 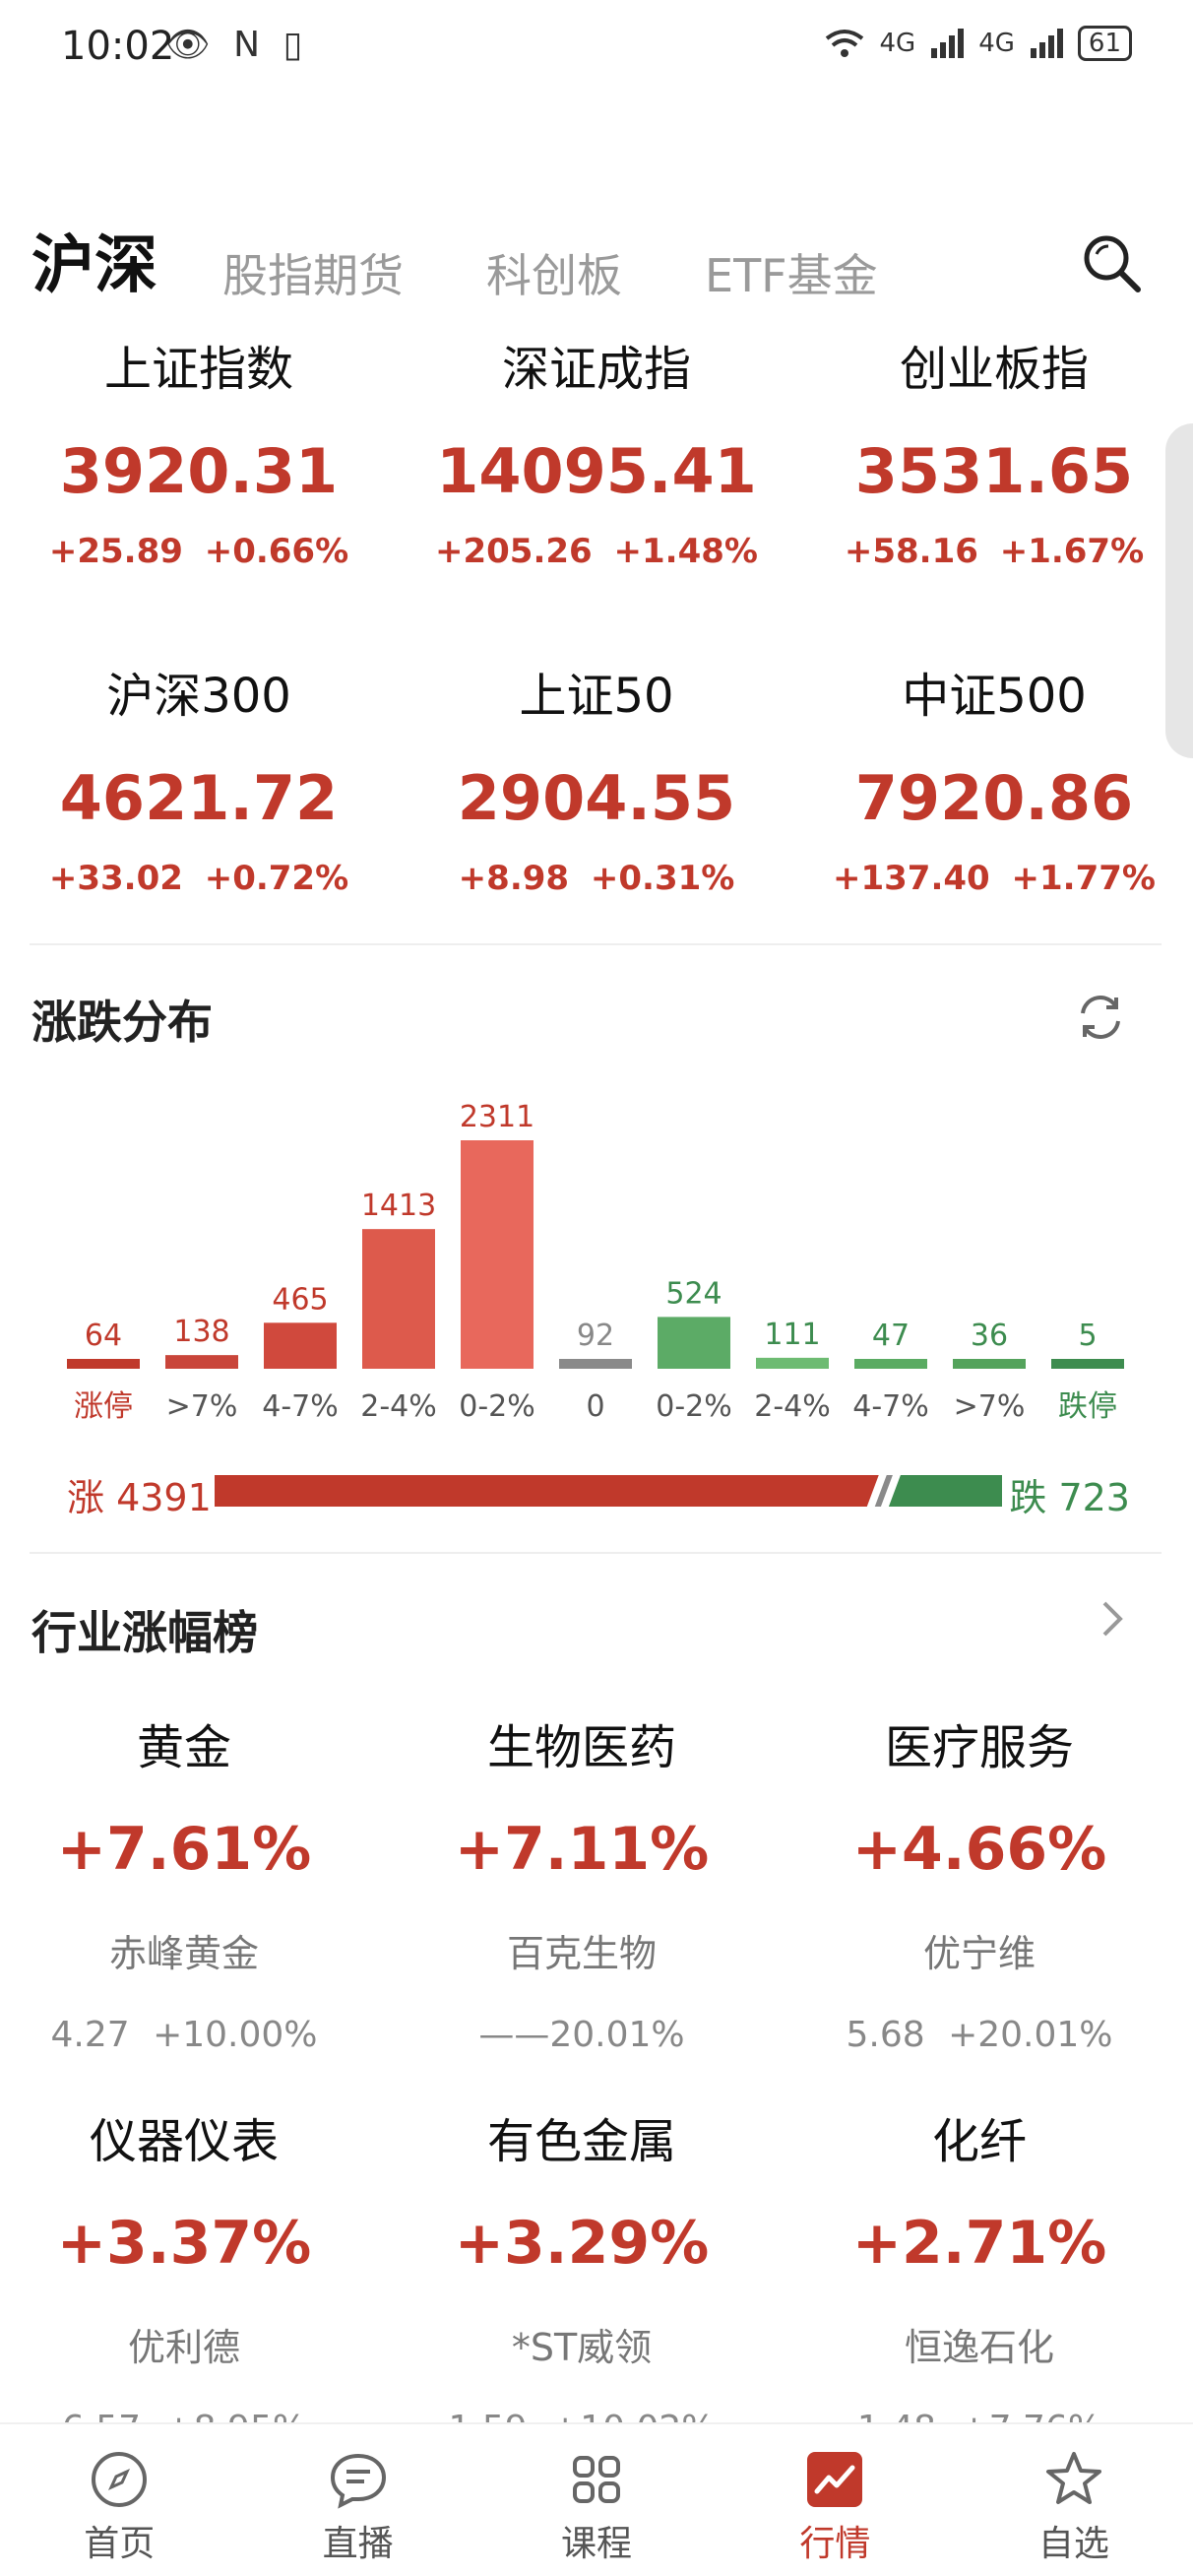 What do you see at coordinates (122, 1022) in the screenshot?
I see `distribution-title: 涨跌分布` at bounding box center [122, 1022].